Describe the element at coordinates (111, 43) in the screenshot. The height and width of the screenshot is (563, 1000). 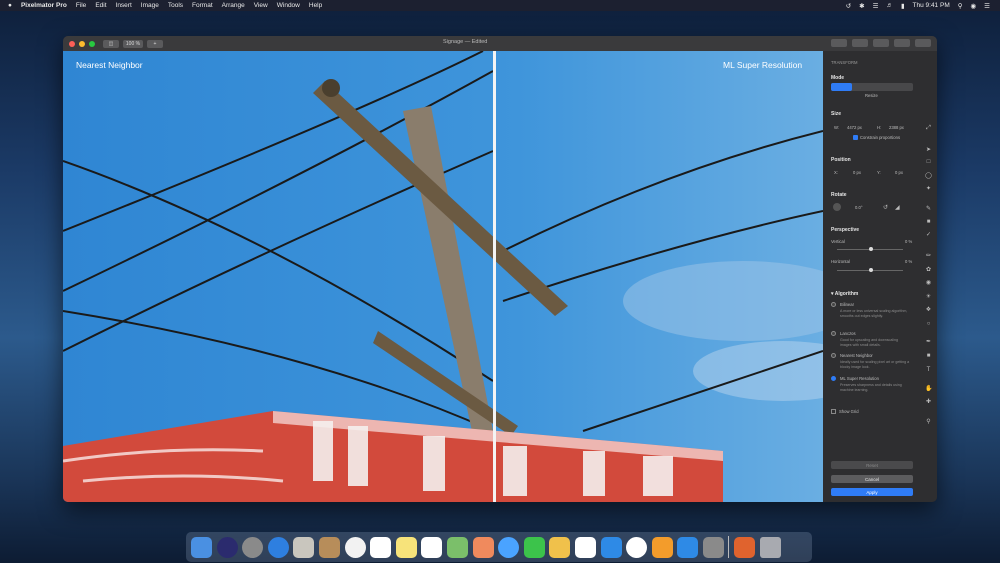
I see `layers-toggle-button: ◫` at that location.